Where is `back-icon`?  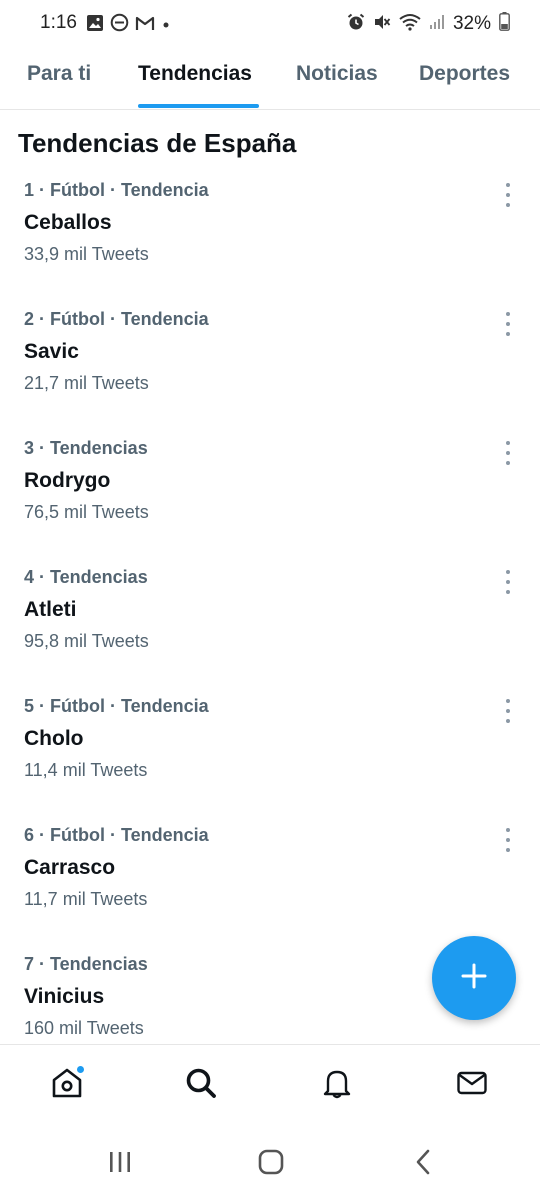
back-icon is located at coordinates (423, 1164).